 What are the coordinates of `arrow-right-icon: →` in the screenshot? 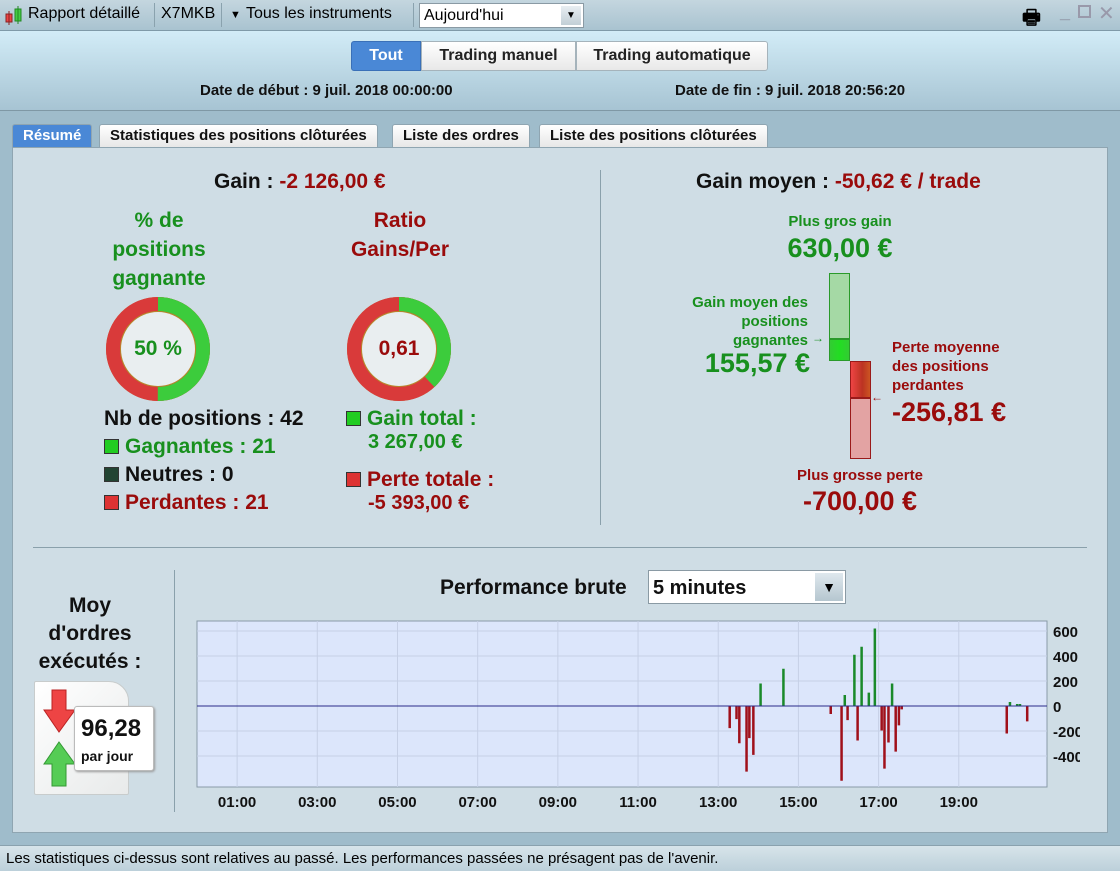 It's located at (818, 338).